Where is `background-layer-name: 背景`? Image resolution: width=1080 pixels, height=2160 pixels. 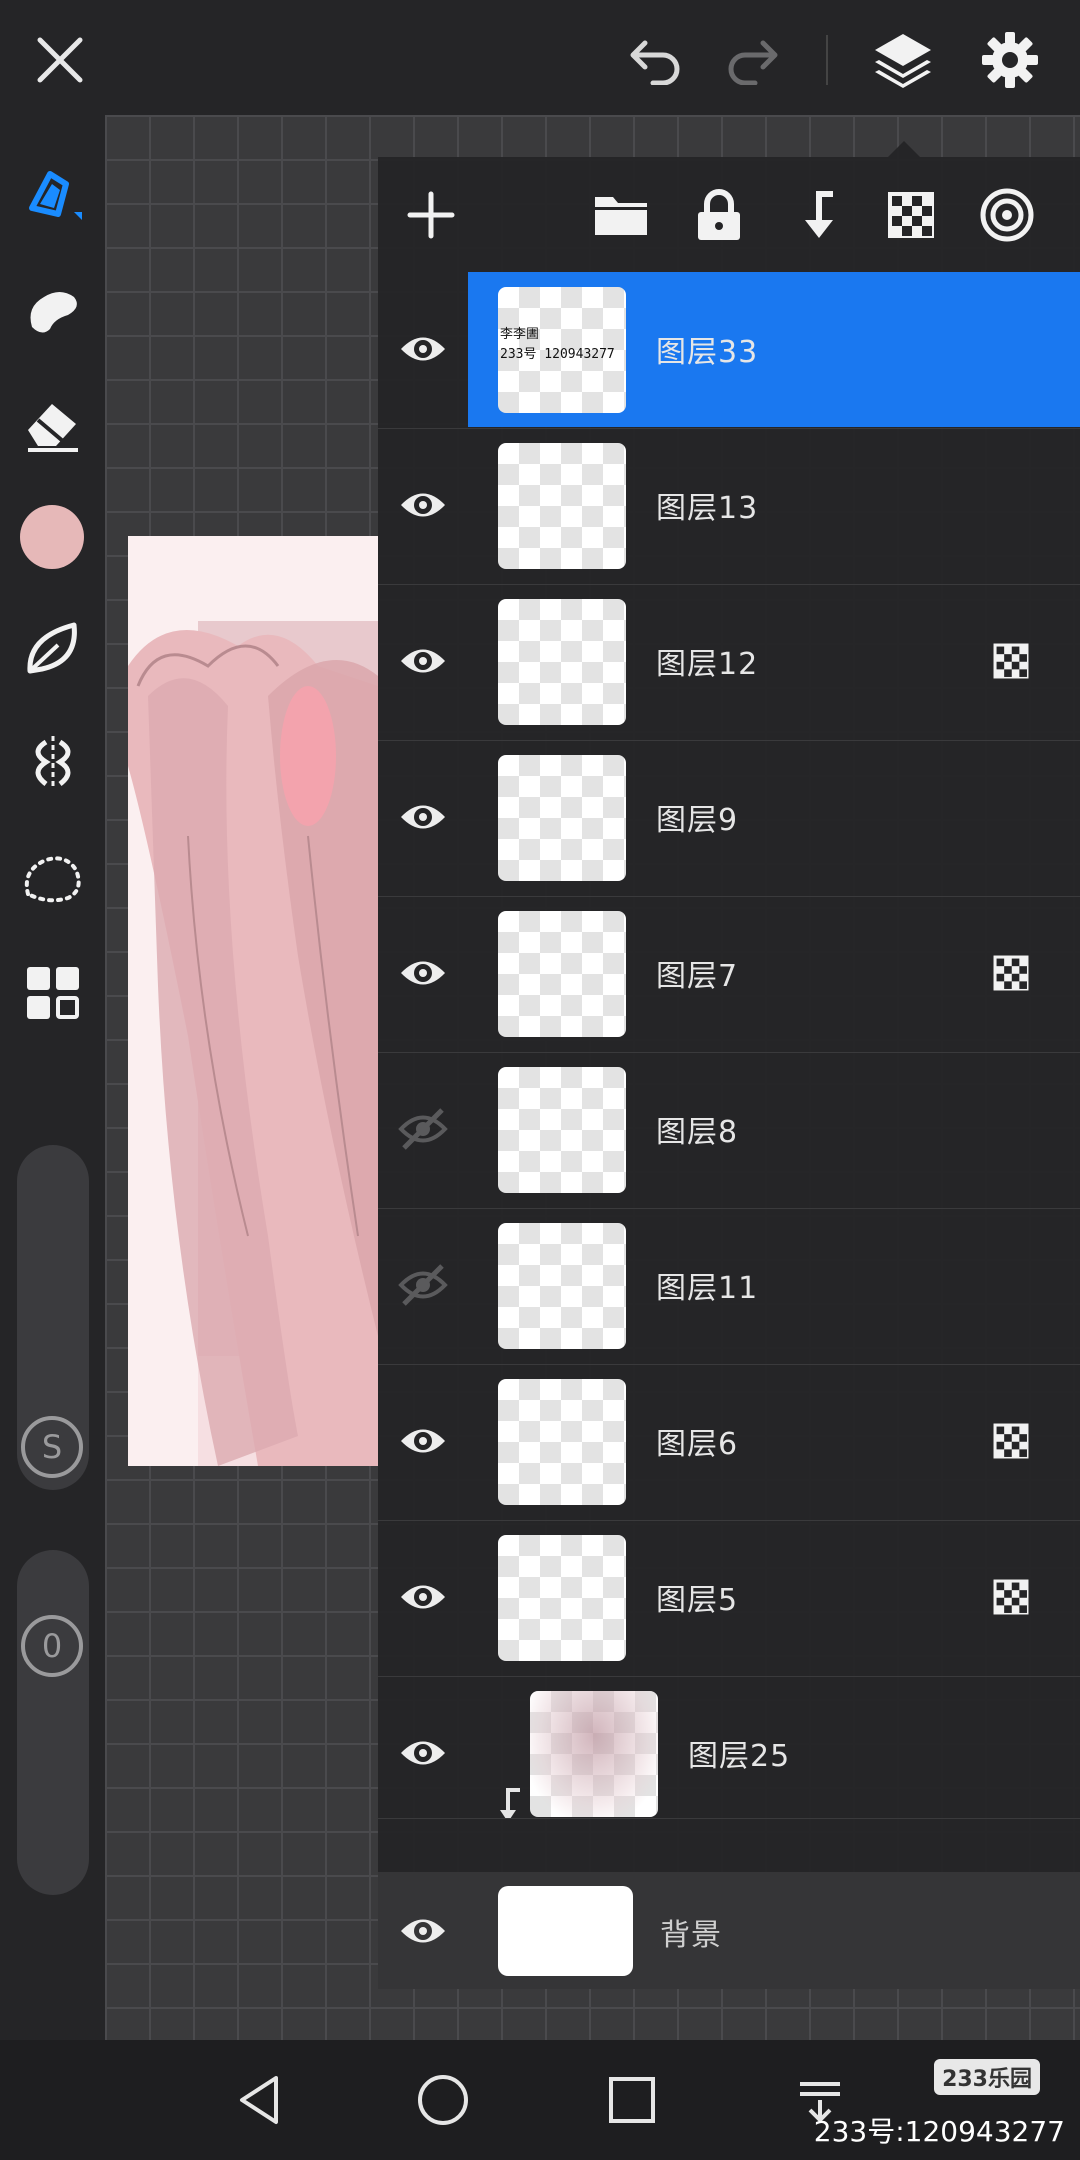 background-layer-name: 背景 is located at coordinates (691, 1935).